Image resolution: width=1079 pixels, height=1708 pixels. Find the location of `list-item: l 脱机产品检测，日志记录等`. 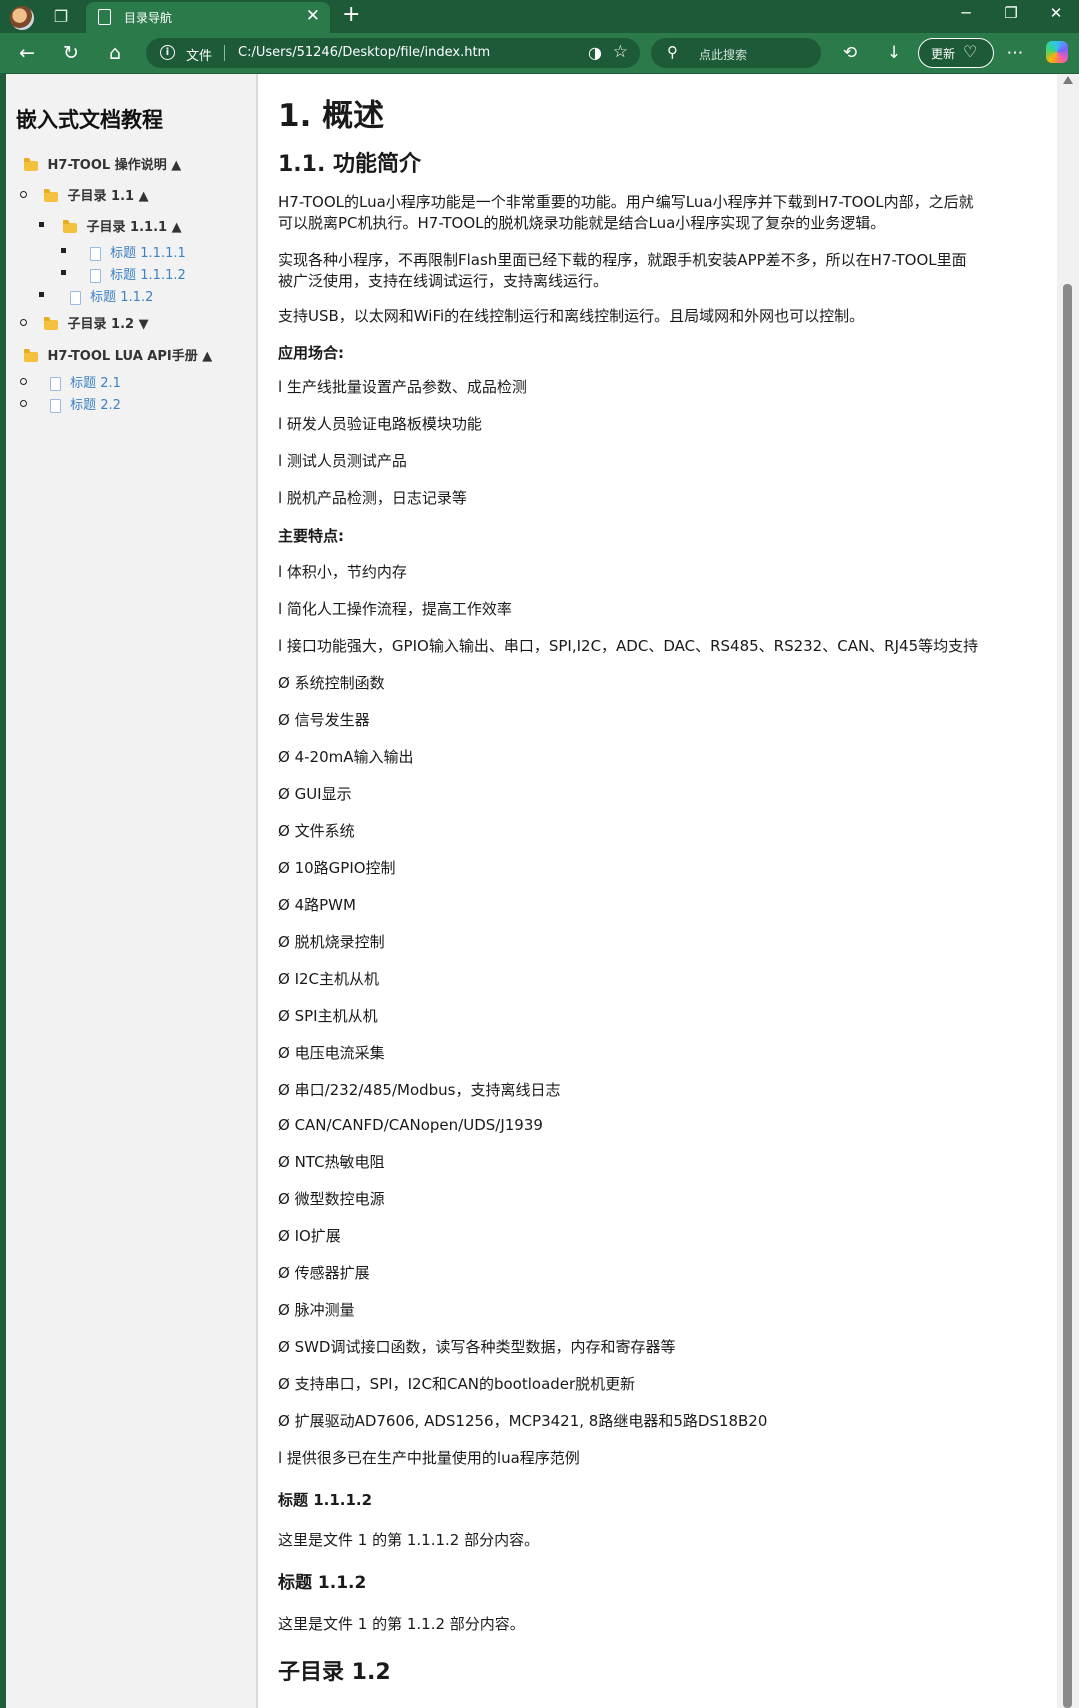

list-item: l 脱机产品检测，日志记录等 is located at coordinates (372, 498).